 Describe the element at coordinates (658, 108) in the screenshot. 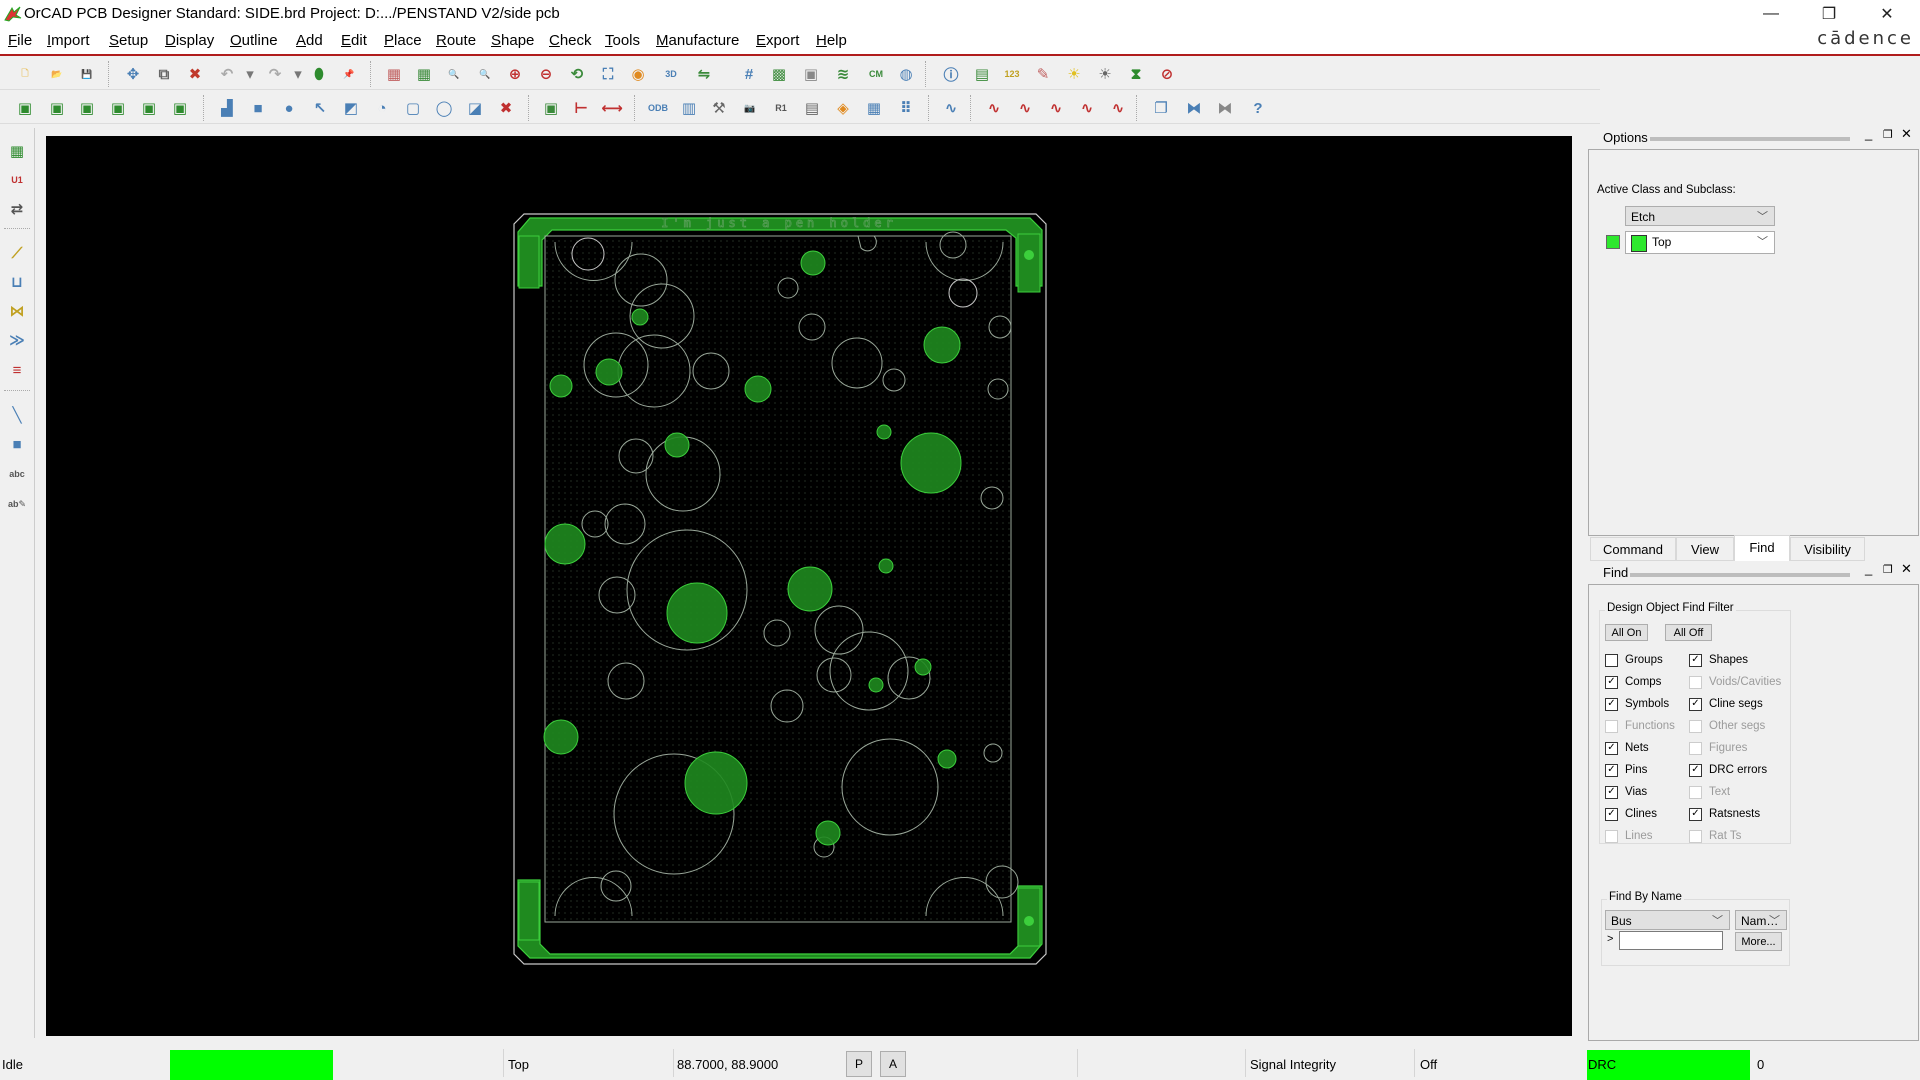

I see `odb-export-button: ODB` at that location.